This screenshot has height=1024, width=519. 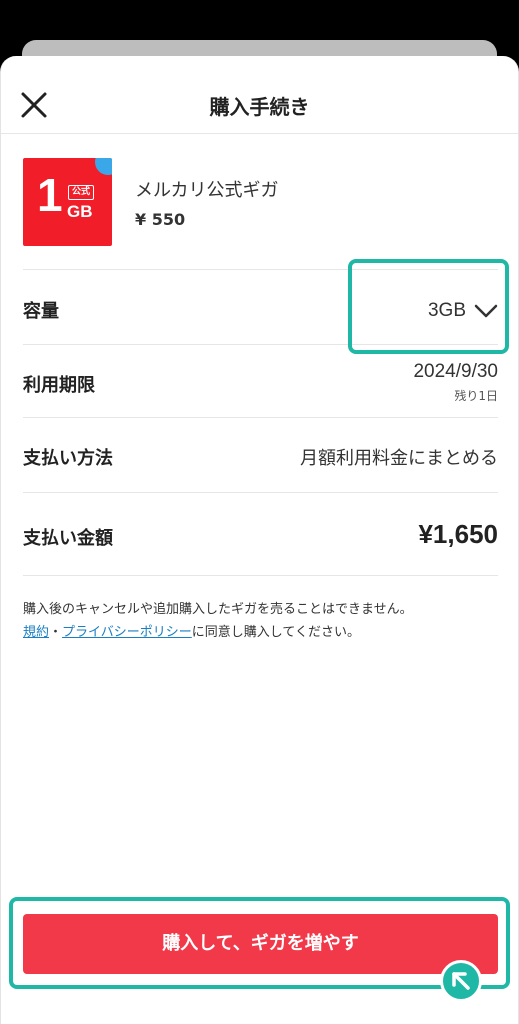 I want to click on notice-line-2: 規約・プライバシーポリシーに同意し購入してください。, so click(x=260, y=632).